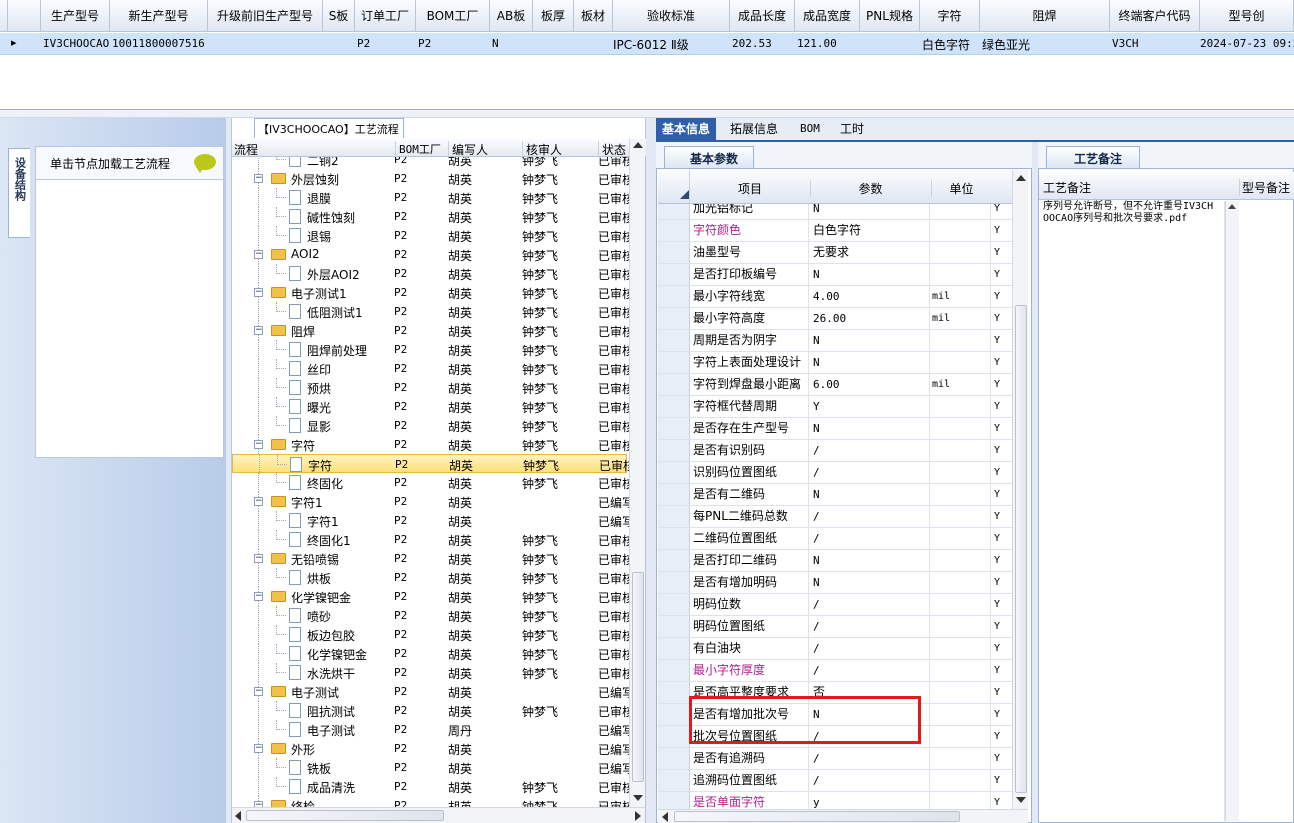  I want to click on top-grid-cell: IV3CHOOCAO, so click(76, 43).